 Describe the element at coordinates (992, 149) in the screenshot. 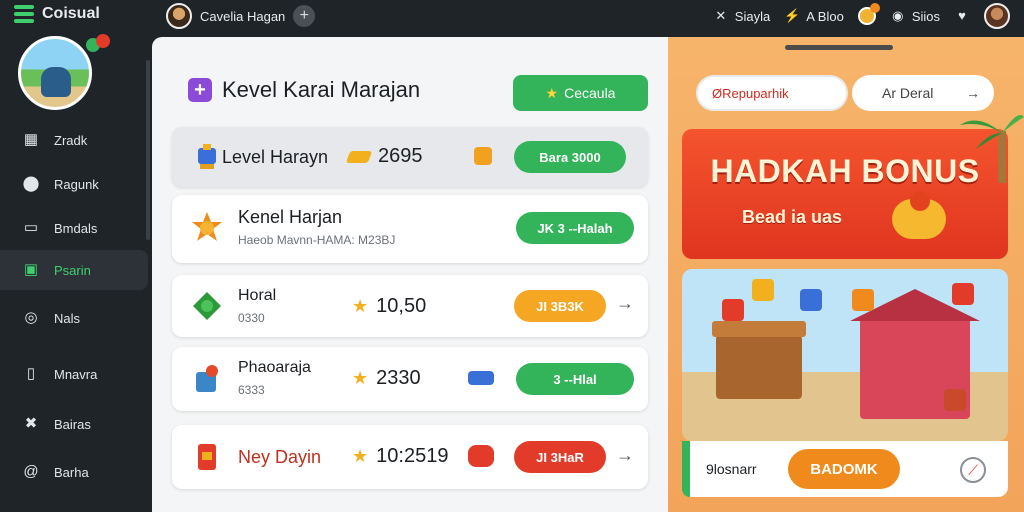

I see `palm-tree-icon` at that location.